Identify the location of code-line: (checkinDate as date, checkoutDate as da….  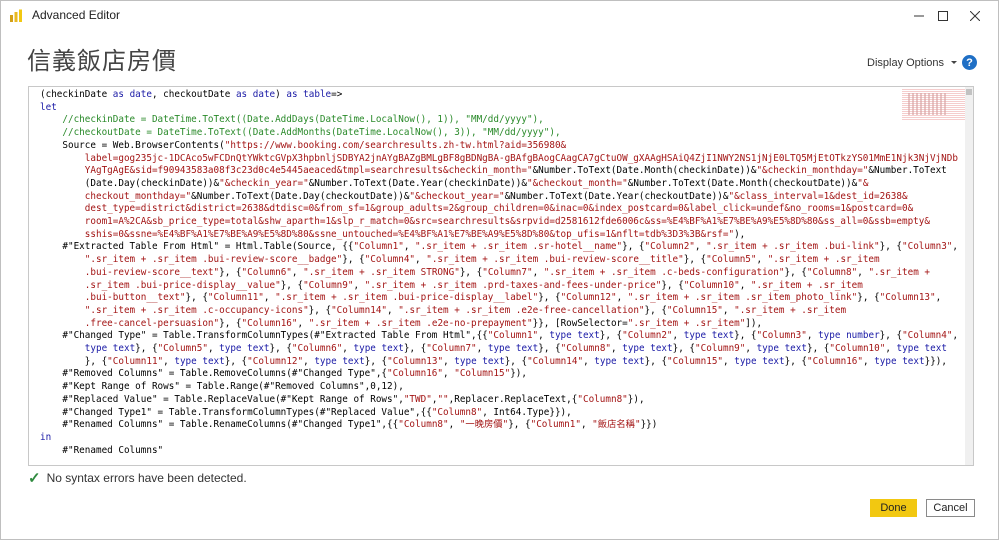
(475, 95).